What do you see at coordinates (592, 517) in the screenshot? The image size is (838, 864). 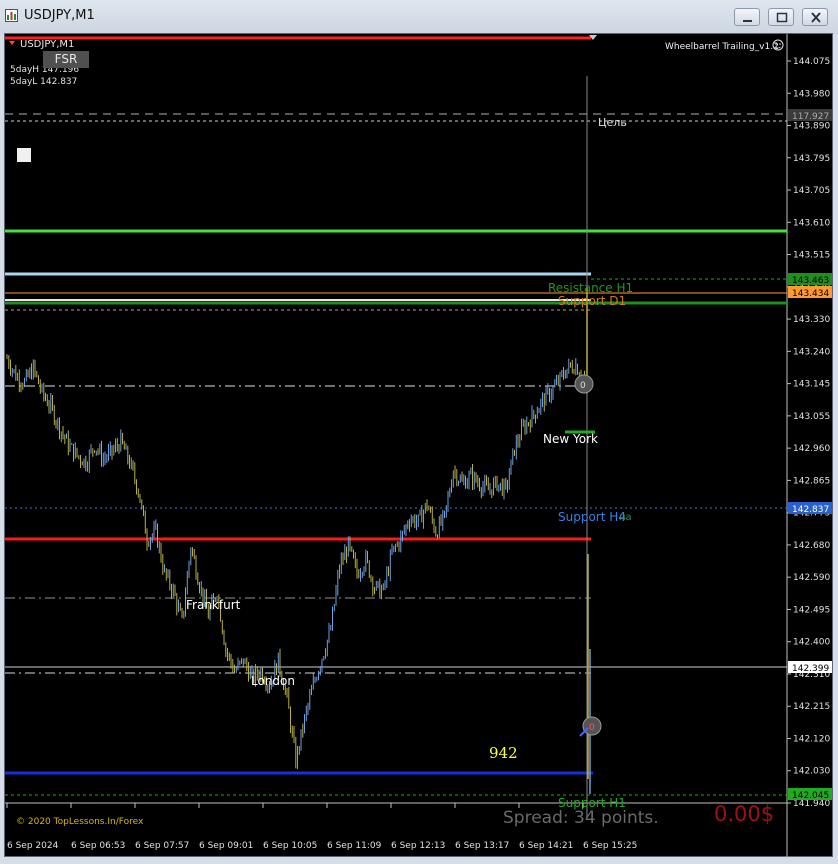 I see `support-h4-label: Support H4` at bounding box center [592, 517].